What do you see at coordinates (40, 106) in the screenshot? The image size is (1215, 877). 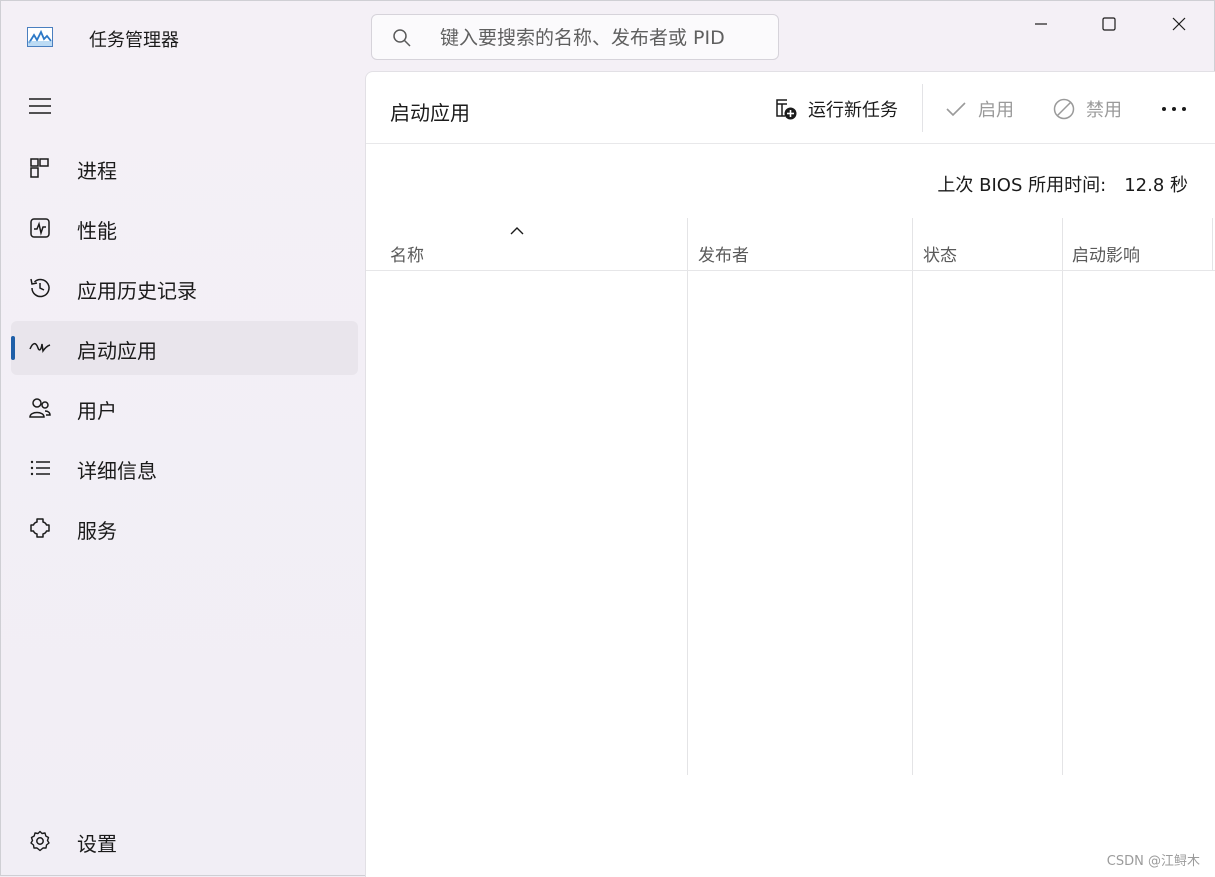 I see `hamburger-menu-icon` at bounding box center [40, 106].